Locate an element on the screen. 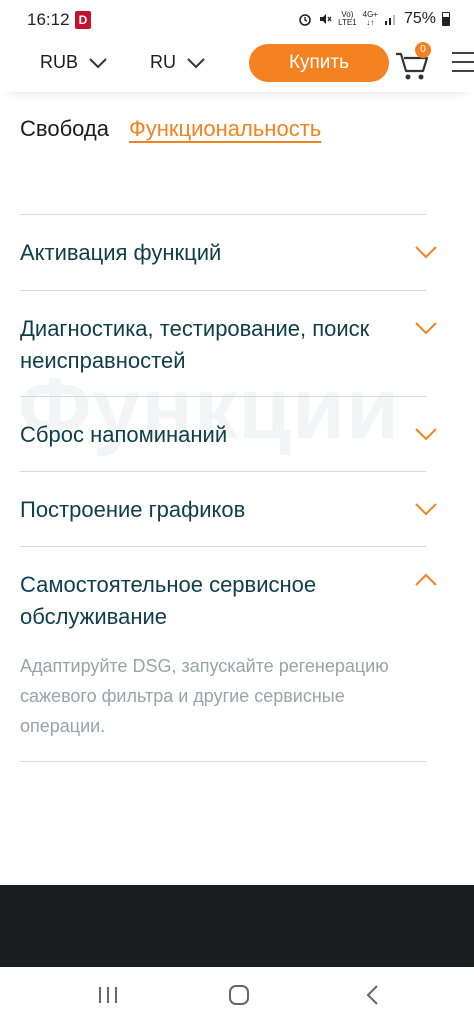 Image resolution: width=474 pixels, height=1026 pixels. accordion-item-title: Сброс напоминаний is located at coordinates (124, 434).